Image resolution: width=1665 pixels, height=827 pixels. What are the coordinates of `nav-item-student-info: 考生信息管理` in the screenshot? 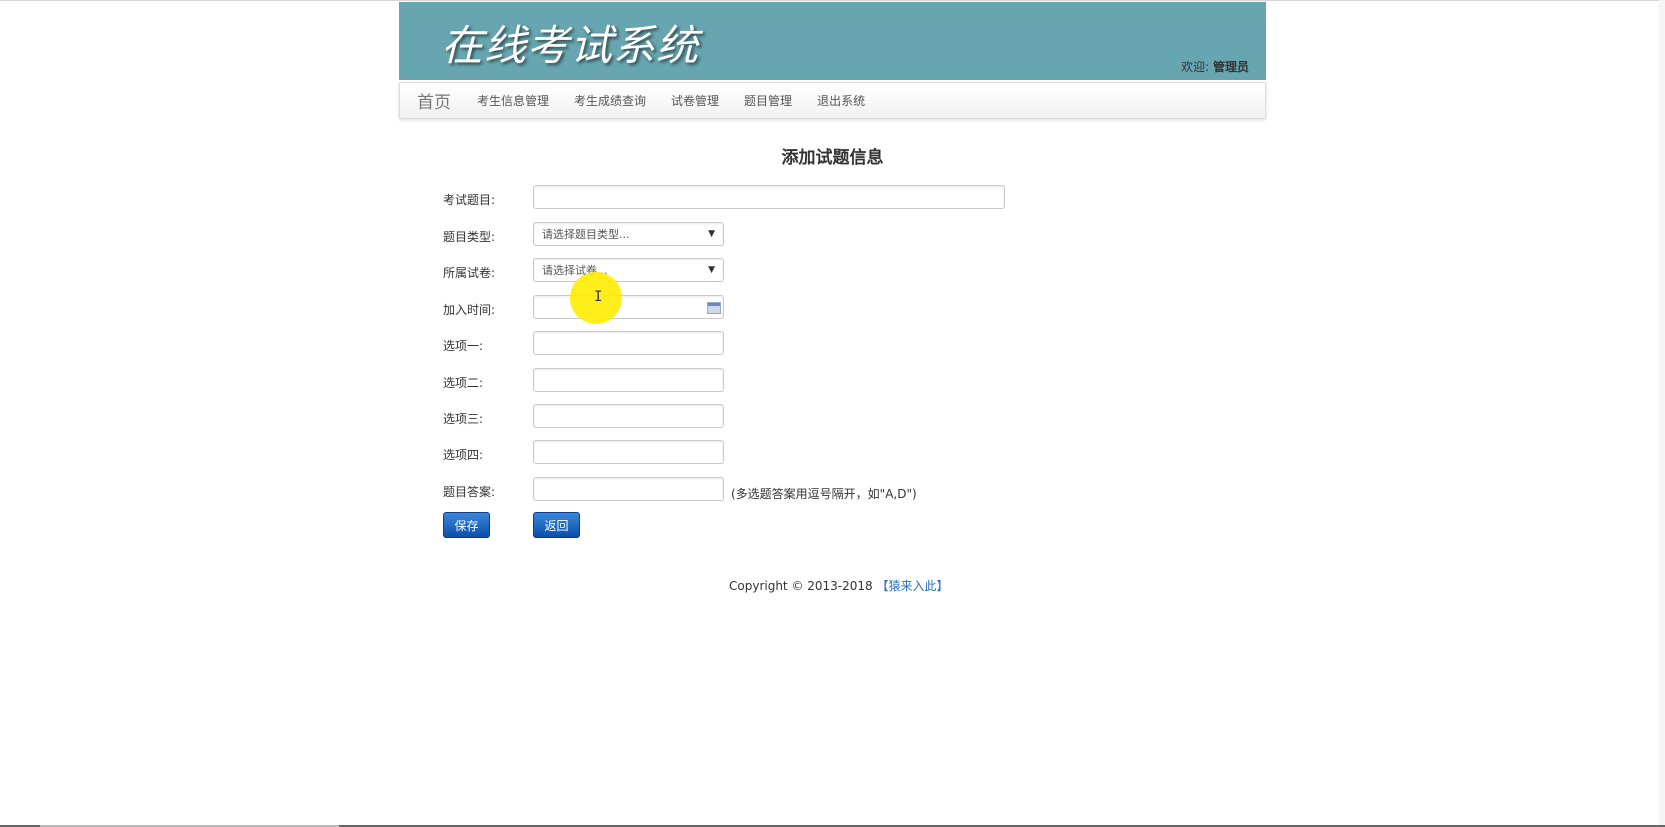 It's located at (513, 100).